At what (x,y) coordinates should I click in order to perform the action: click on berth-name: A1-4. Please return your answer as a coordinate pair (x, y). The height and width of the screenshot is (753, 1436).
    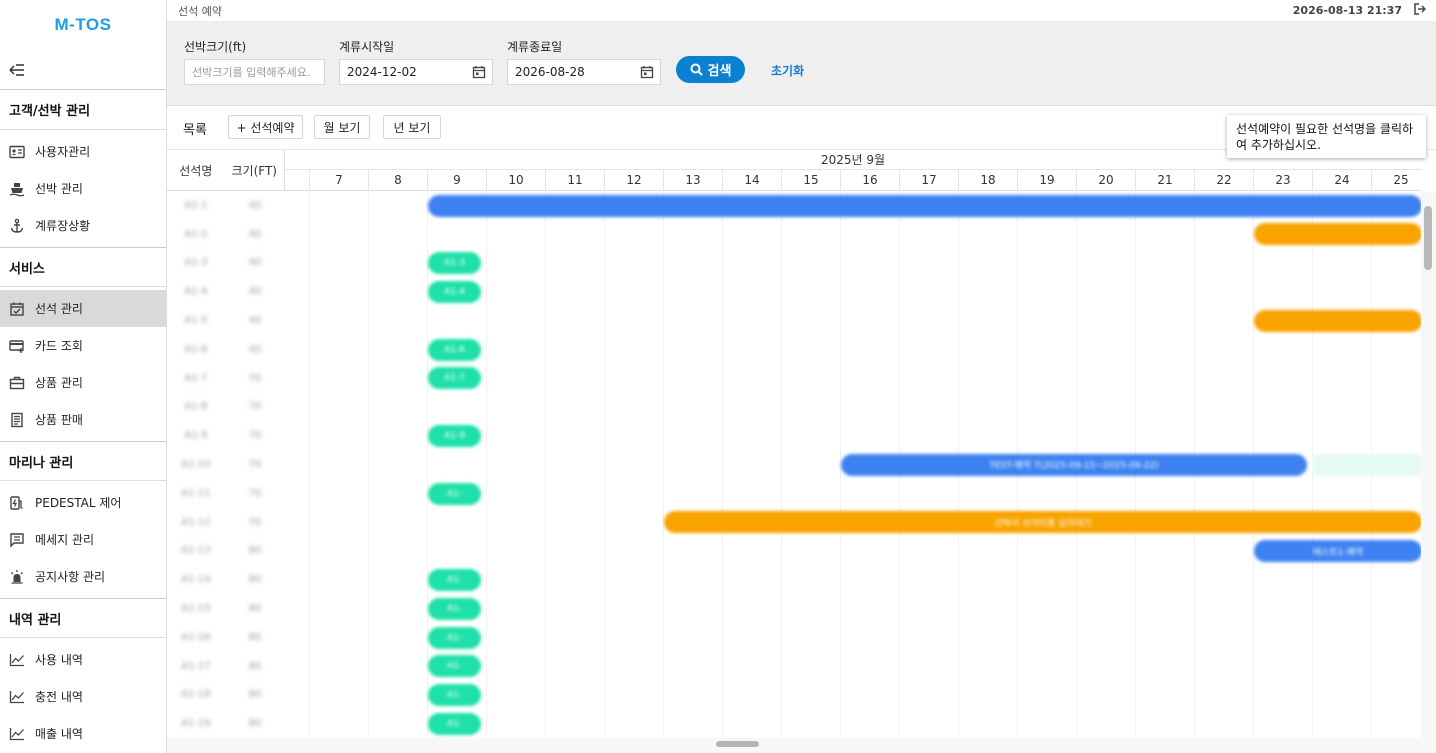
    Looking at the image, I should click on (196, 291).